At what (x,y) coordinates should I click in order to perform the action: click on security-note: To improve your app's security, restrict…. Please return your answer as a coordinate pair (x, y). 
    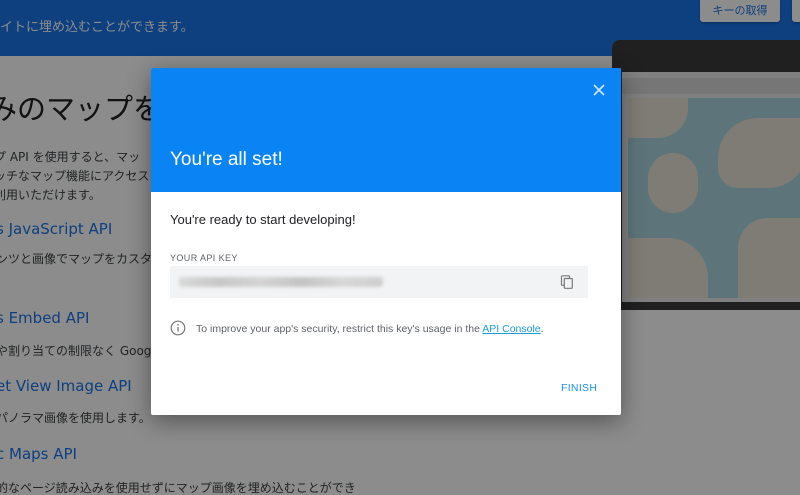
    Looking at the image, I should click on (370, 329).